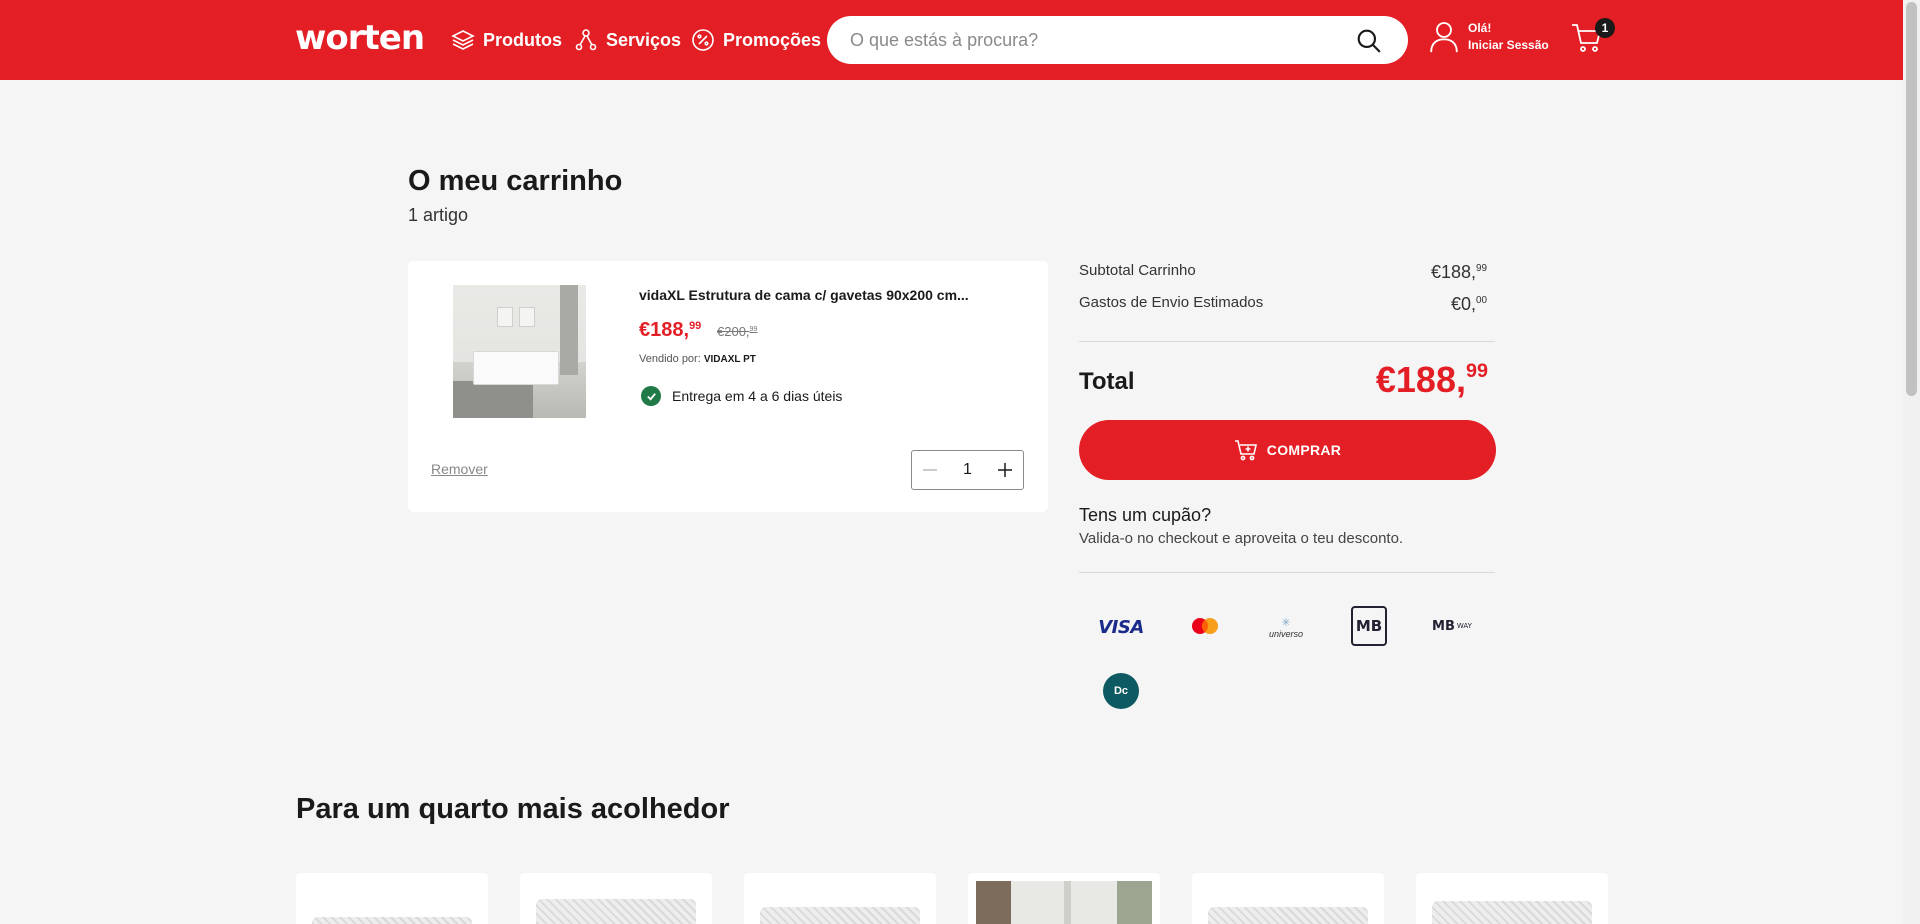 Image resolution: width=1920 pixels, height=924 pixels. Describe the element at coordinates (1171, 302) in the screenshot. I see `shipping-label: Gastos de Envio Estimados` at that location.